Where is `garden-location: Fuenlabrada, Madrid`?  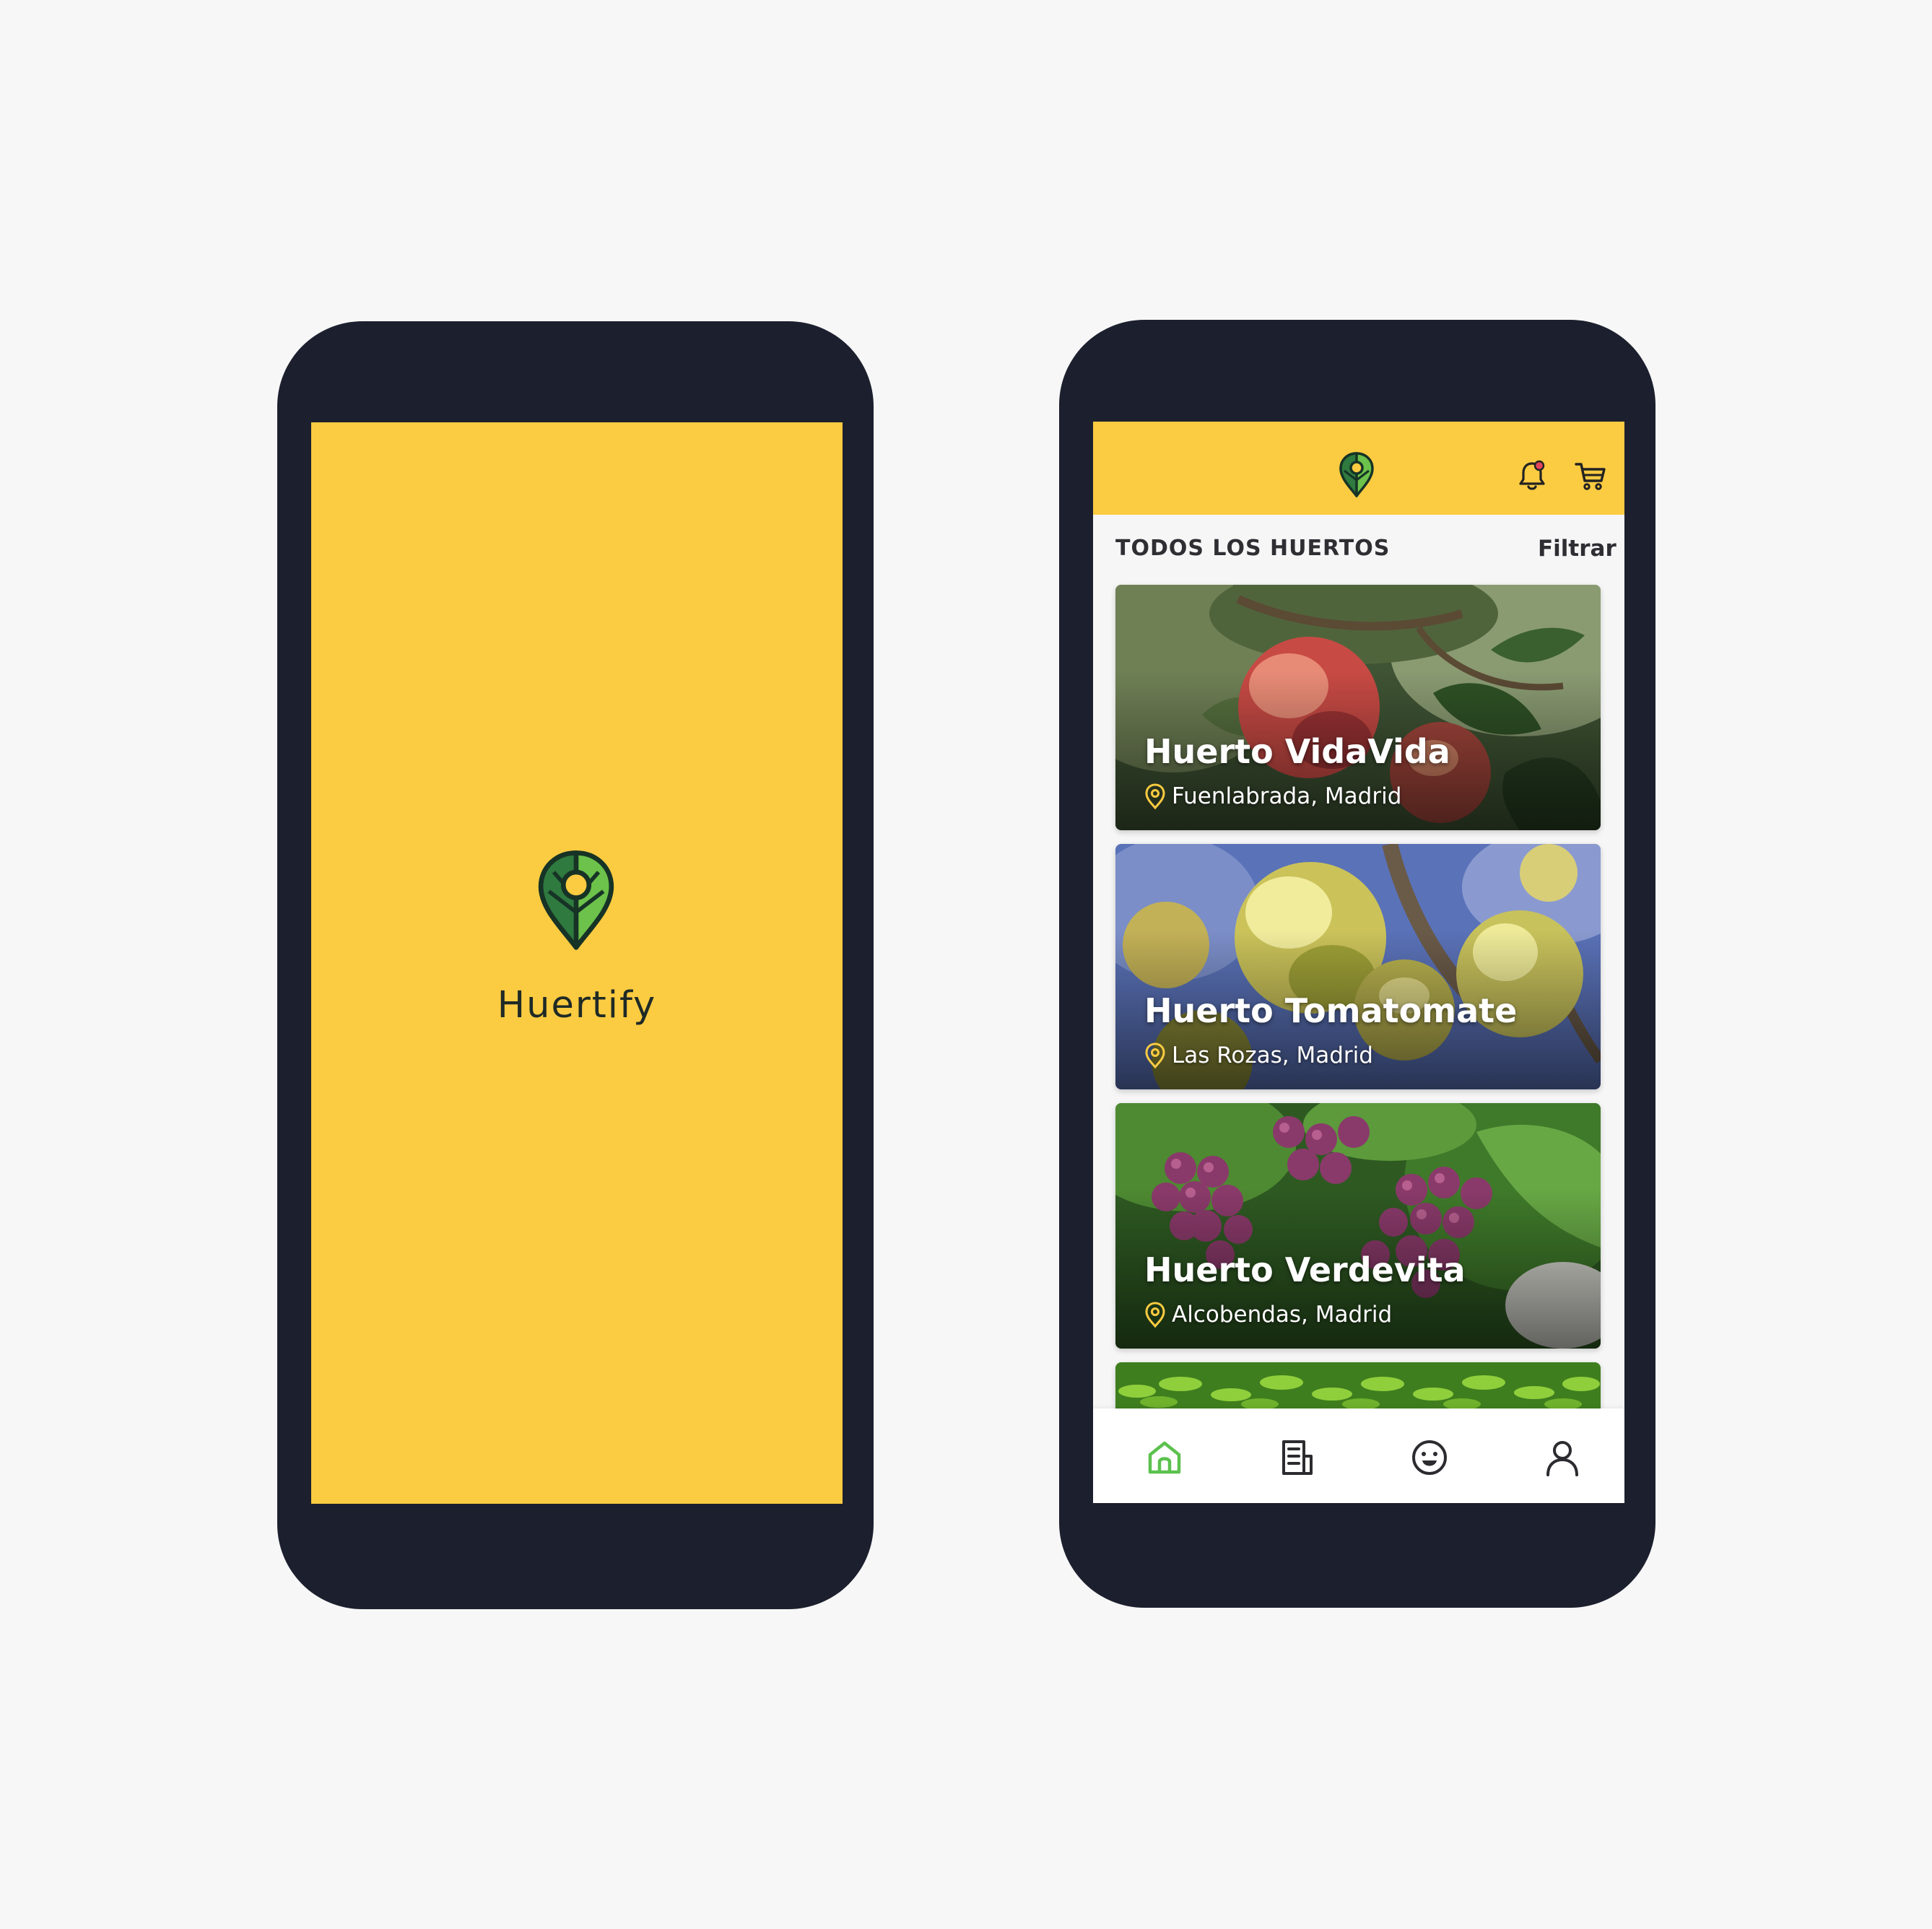
garden-location: Fuenlabrada, Madrid is located at coordinates (1272, 796).